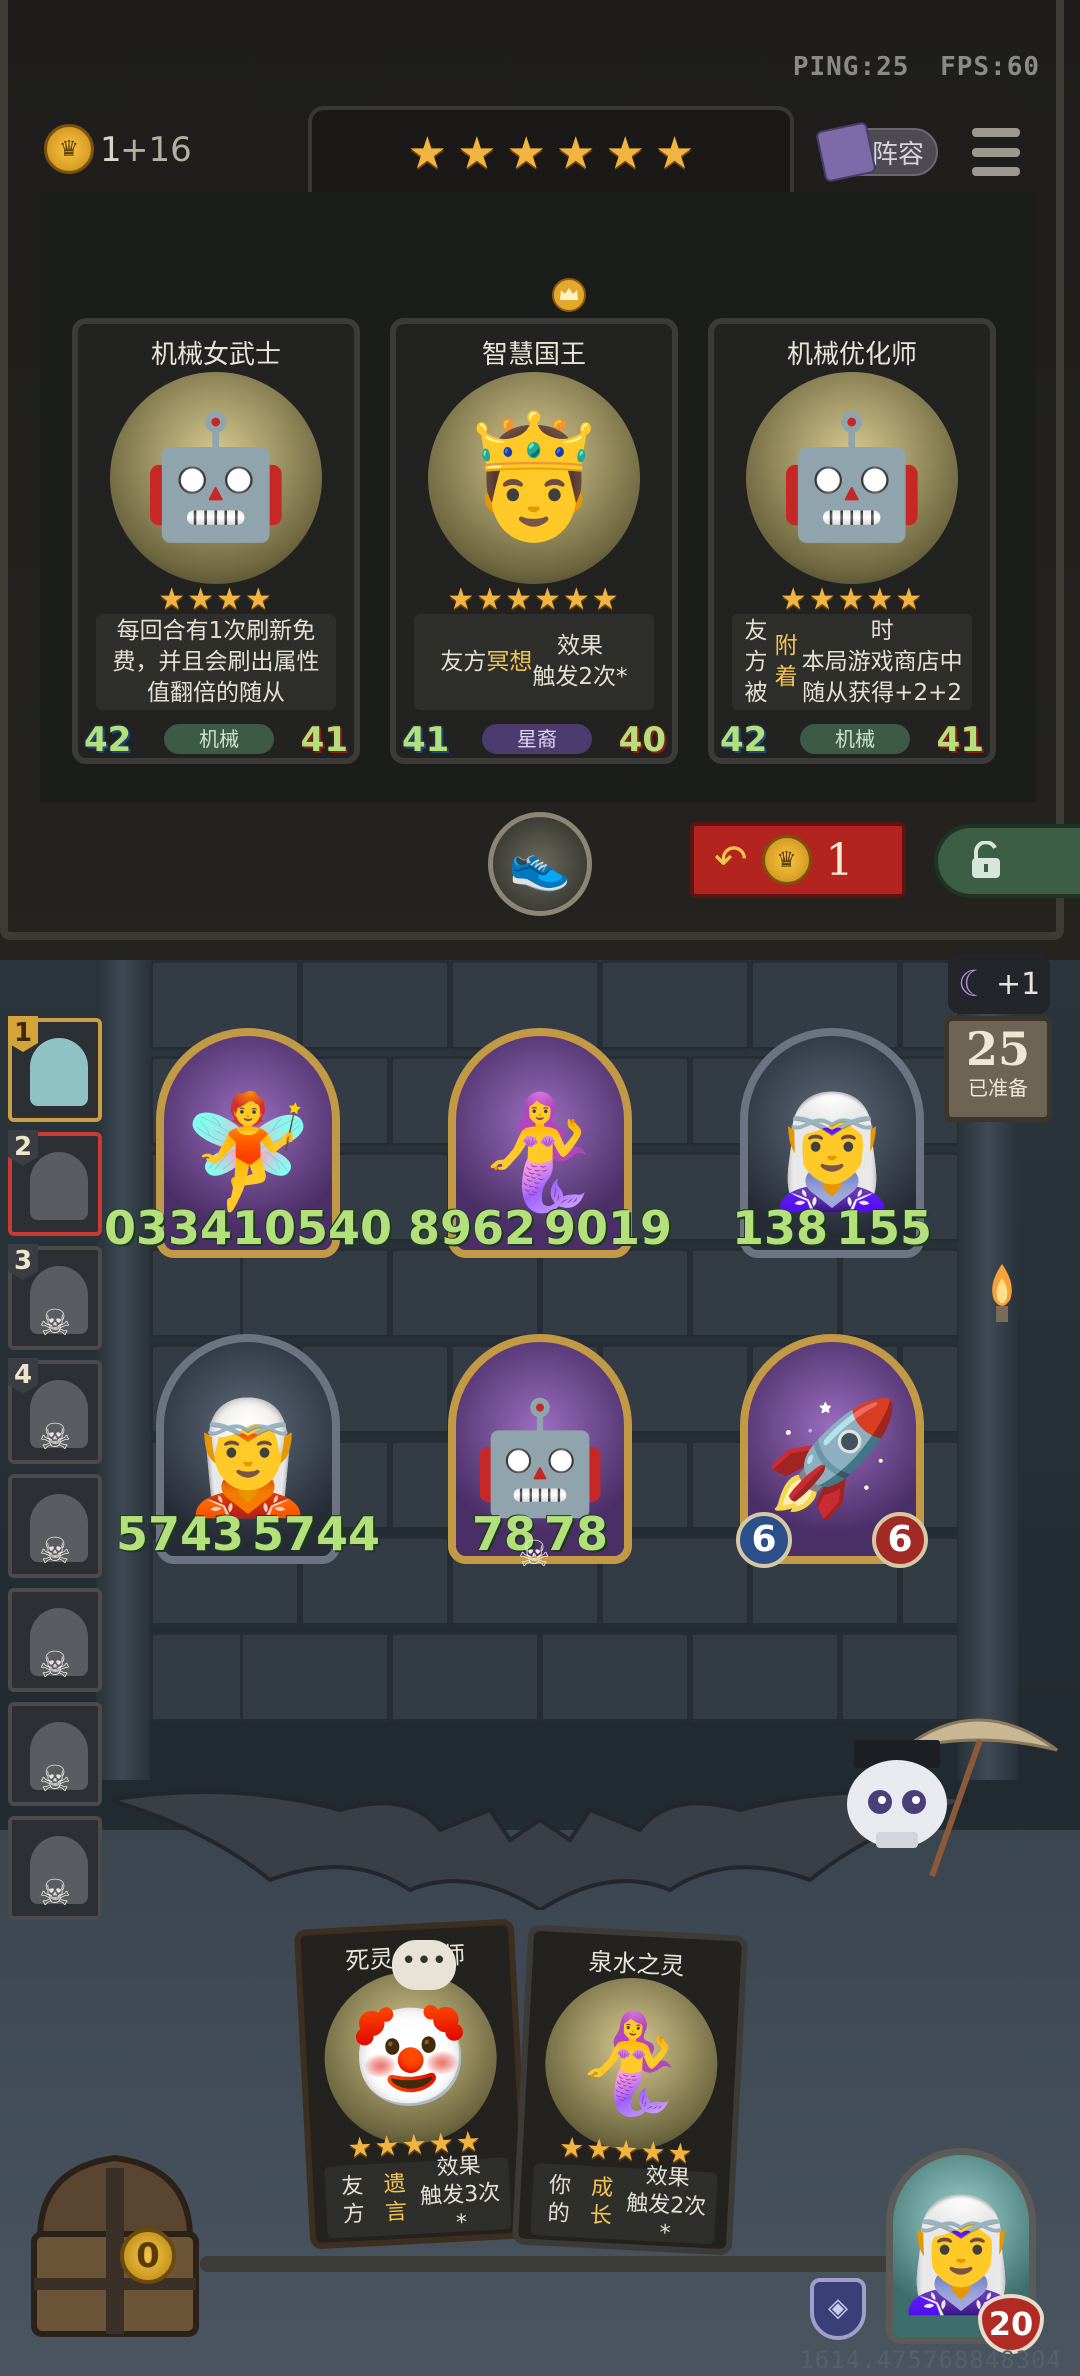 The width and height of the screenshot is (1080, 2376). What do you see at coordinates (111, 150) in the screenshot?
I see `gold-count: 1` at bounding box center [111, 150].